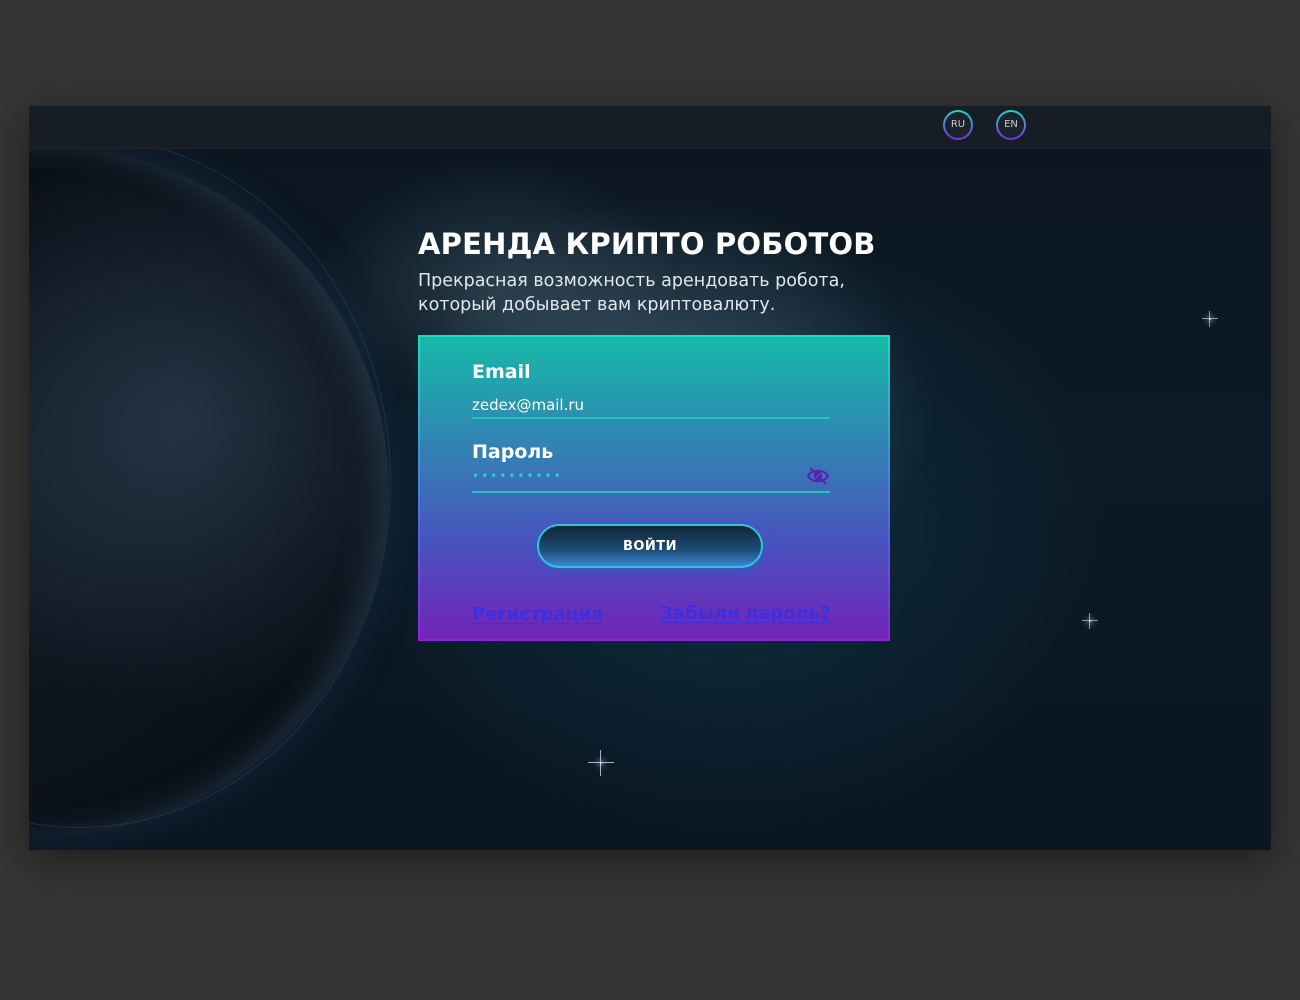 The width and height of the screenshot is (1300, 1000). What do you see at coordinates (517, 476) in the screenshot?
I see `password-mask: ••••••••••` at bounding box center [517, 476].